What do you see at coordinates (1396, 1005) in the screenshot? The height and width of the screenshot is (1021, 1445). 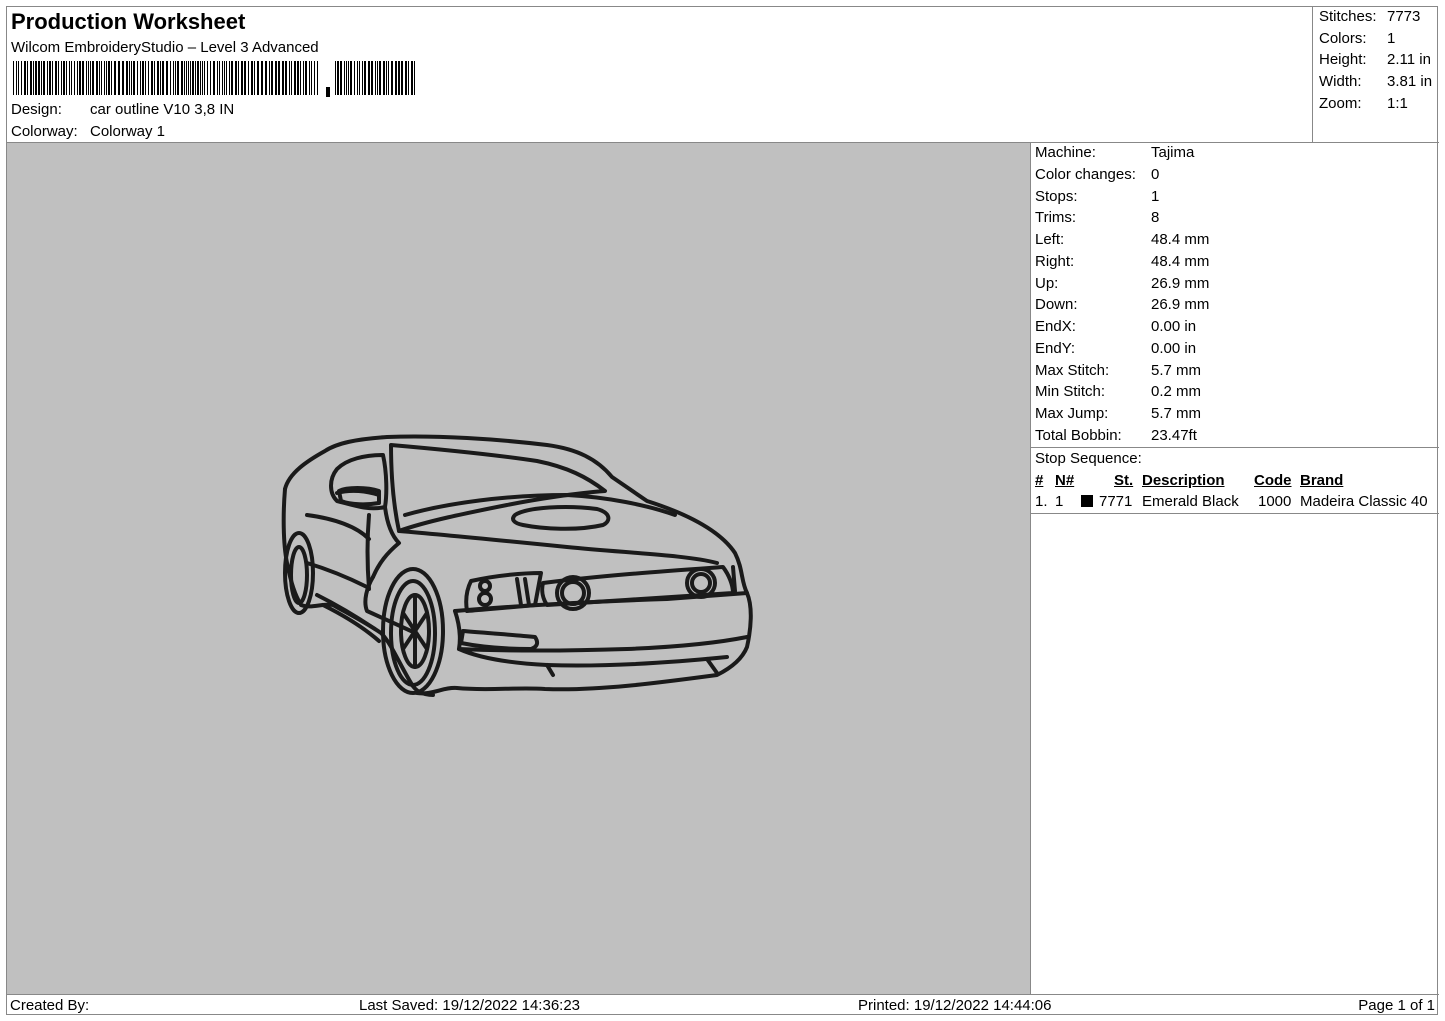 I see `page-number: Page 1 of 1` at bounding box center [1396, 1005].